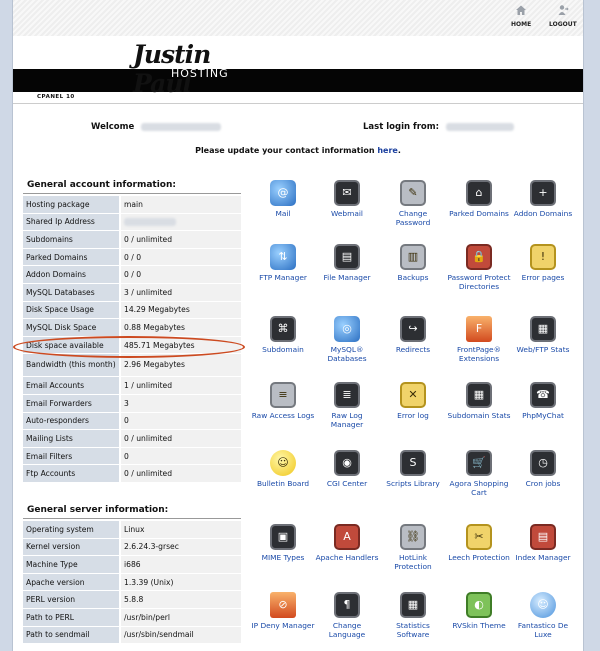  What do you see at coordinates (563, 24) in the screenshot?
I see `logout-label: LOGOUT` at bounding box center [563, 24].